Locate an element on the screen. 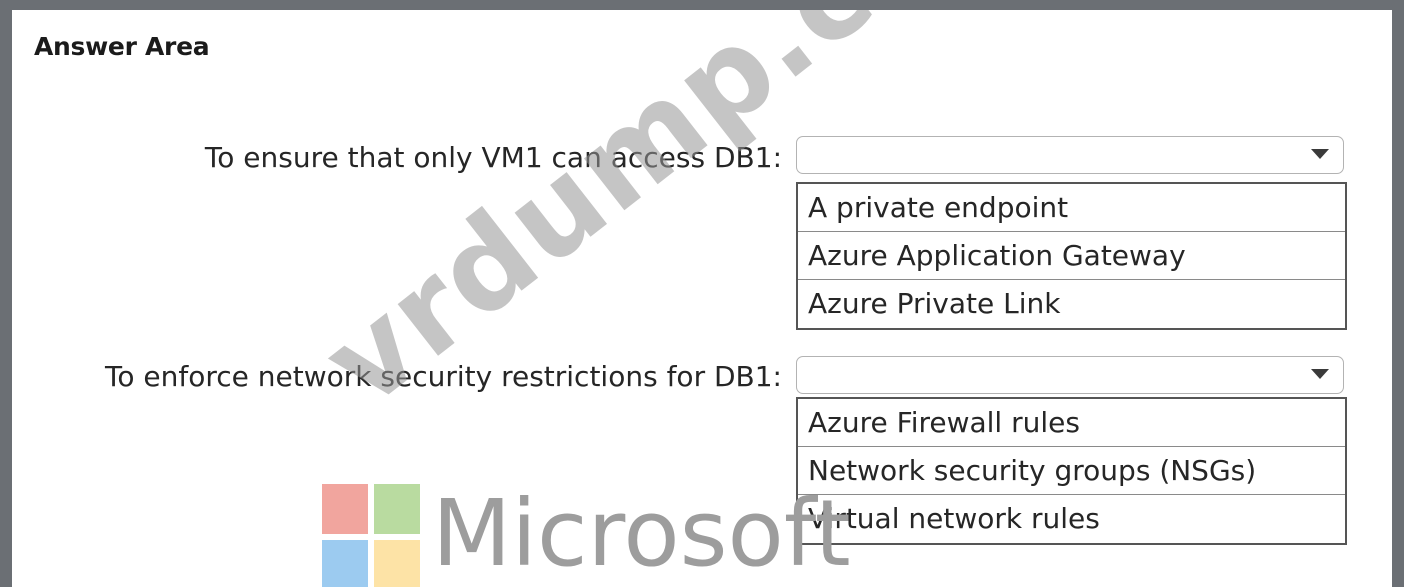  question-1-label: To ensure that only VM1 can access DB1: is located at coordinates (493, 157).